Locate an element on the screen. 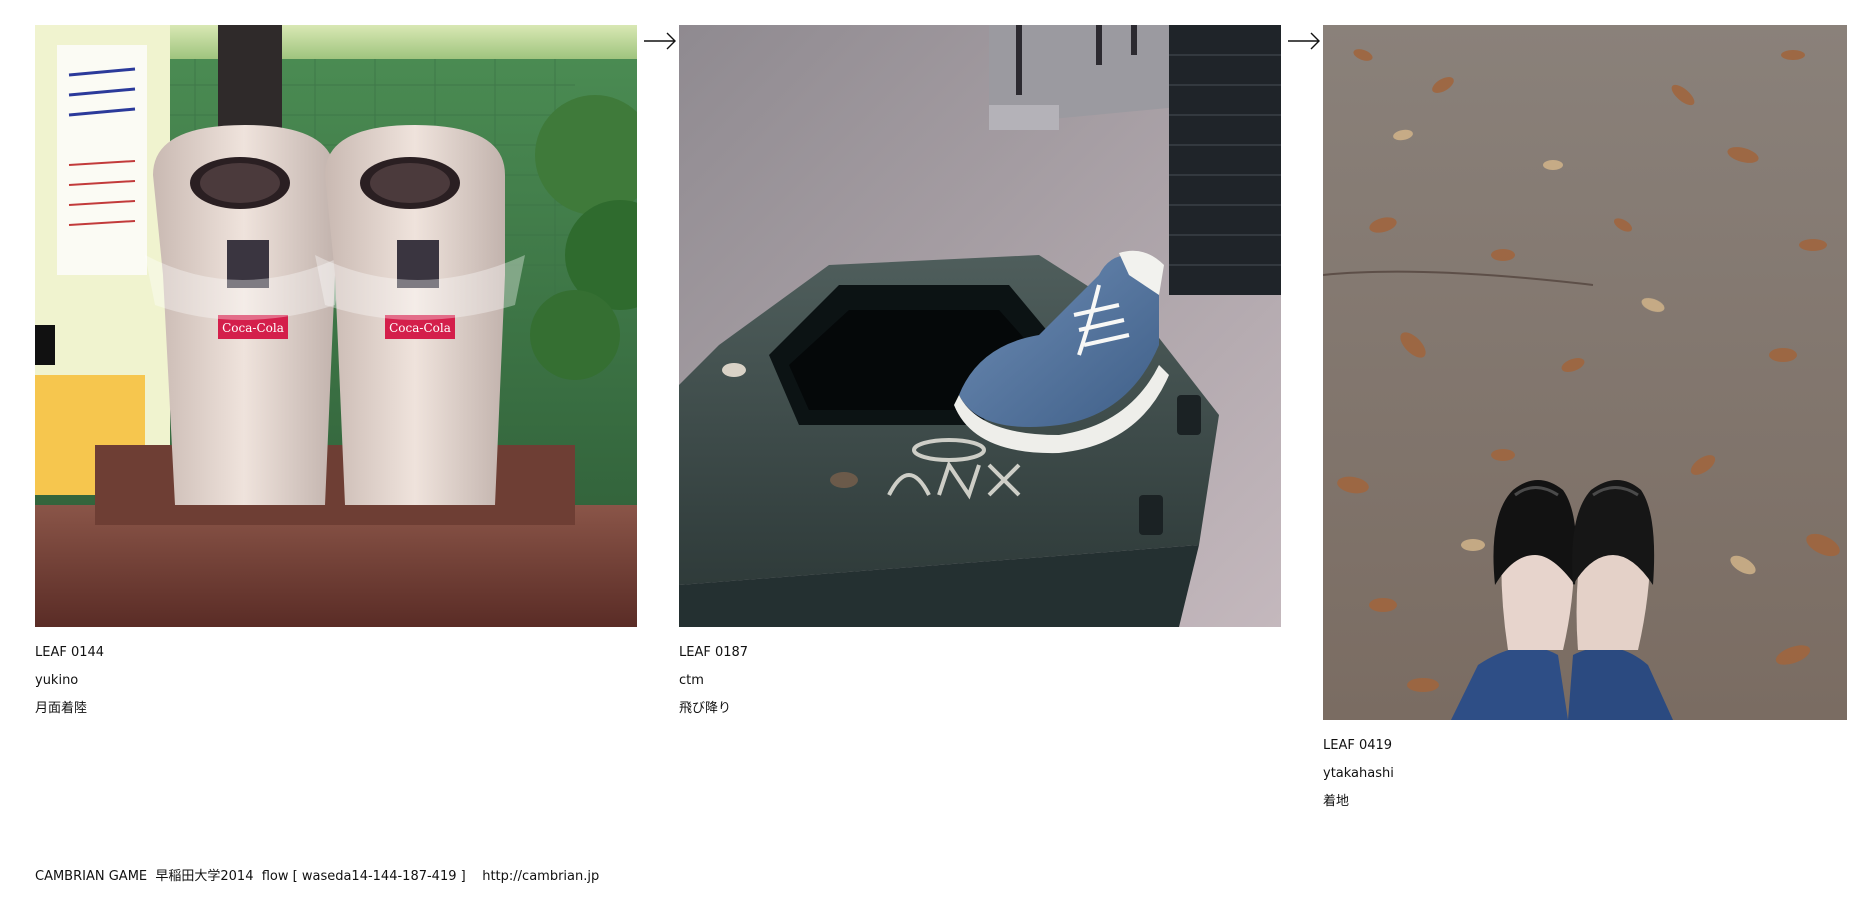 Image resolution: width=1873 pixels, height=900 pixels. leaf-meta: LEAF 0187 ctm 飛び降り is located at coordinates (980, 681).